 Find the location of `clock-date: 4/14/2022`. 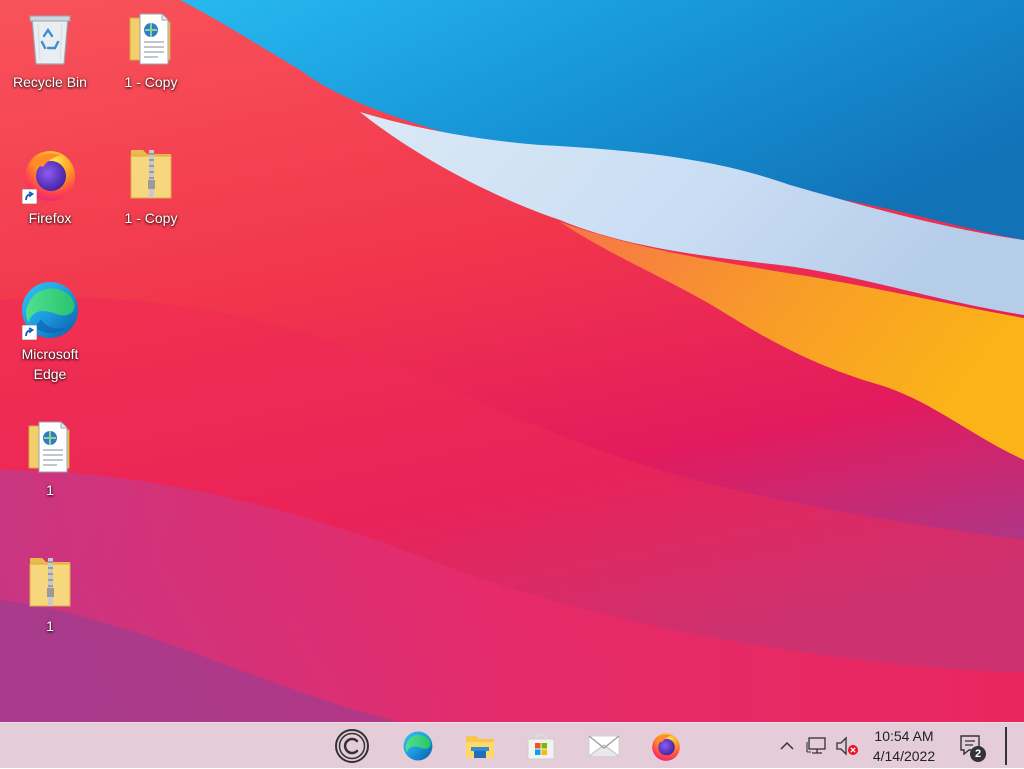

clock-date: 4/14/2022 is located at coordinates (904, 756).